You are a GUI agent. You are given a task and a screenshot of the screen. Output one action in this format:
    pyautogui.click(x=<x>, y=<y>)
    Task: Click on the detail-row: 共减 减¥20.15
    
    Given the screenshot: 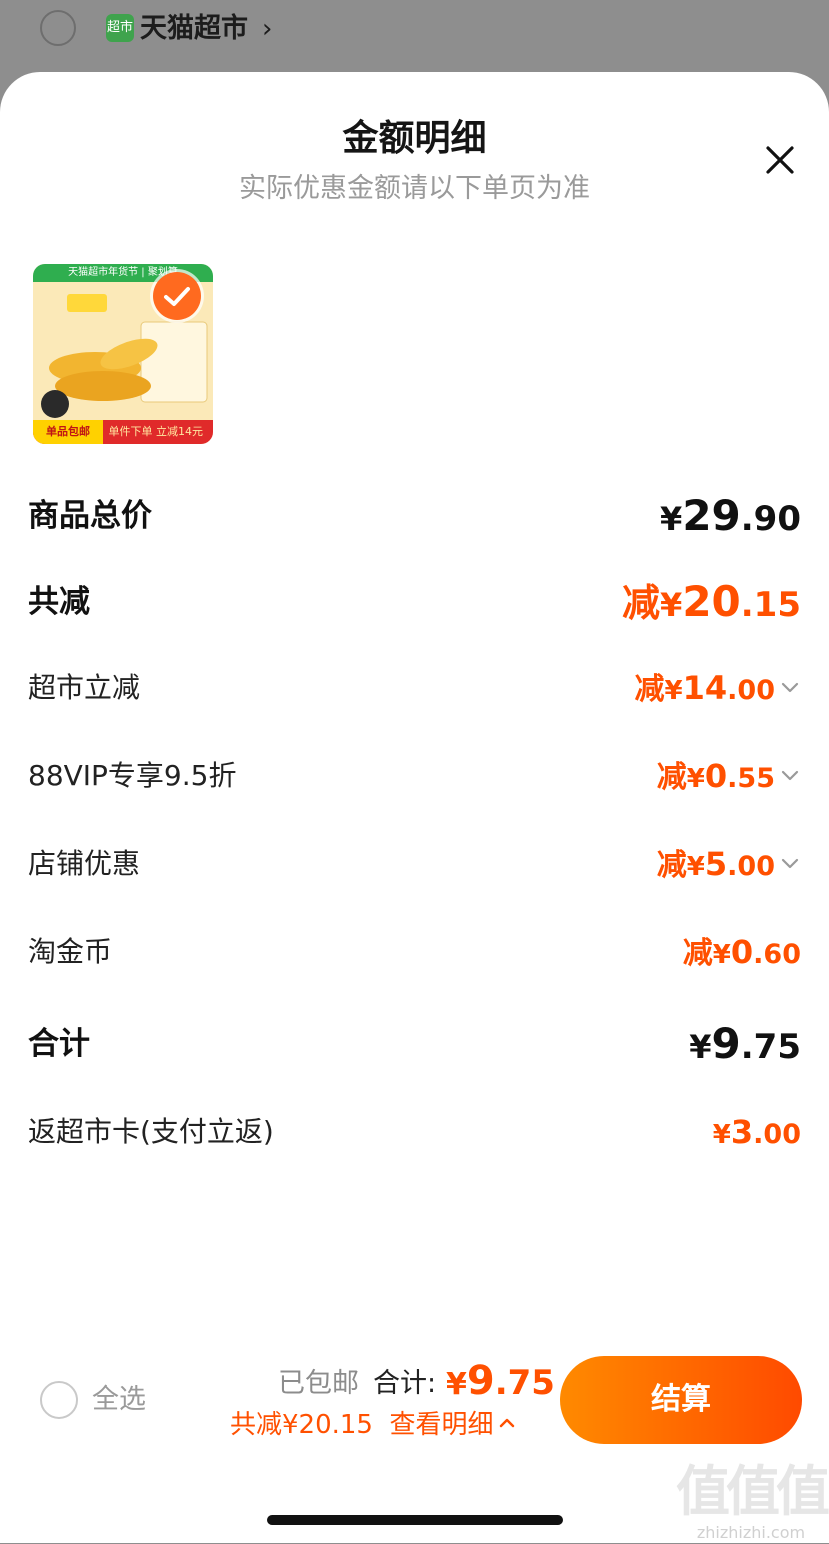 What is the action you would take?
    pyautogui.click(x=414, y=602)
    